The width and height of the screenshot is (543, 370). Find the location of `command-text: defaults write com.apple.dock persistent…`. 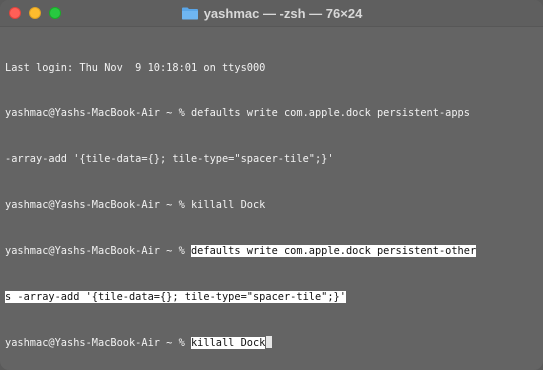

command-text: defaults write com.apple.dock persistent… is located at coordinates (330, 113).